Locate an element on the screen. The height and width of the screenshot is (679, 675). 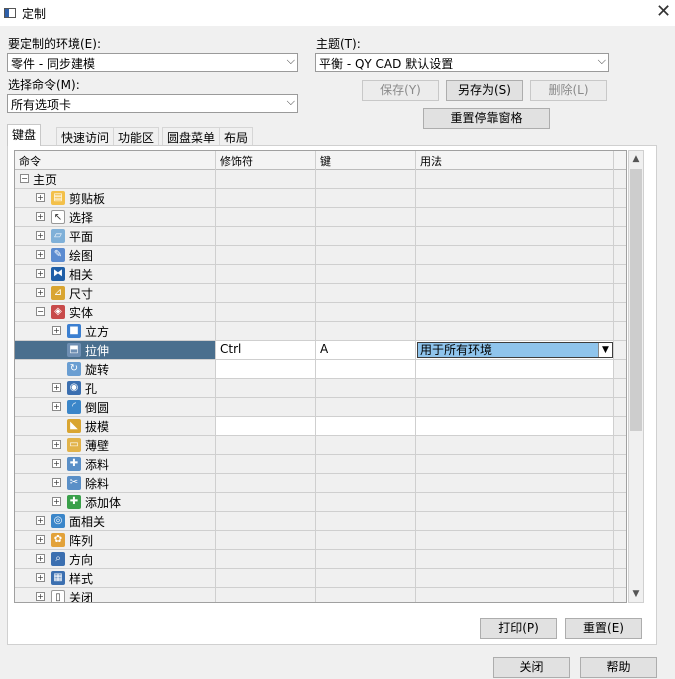
command-cell: + ◜ 倒圆 is located at coordinates (115, 407).